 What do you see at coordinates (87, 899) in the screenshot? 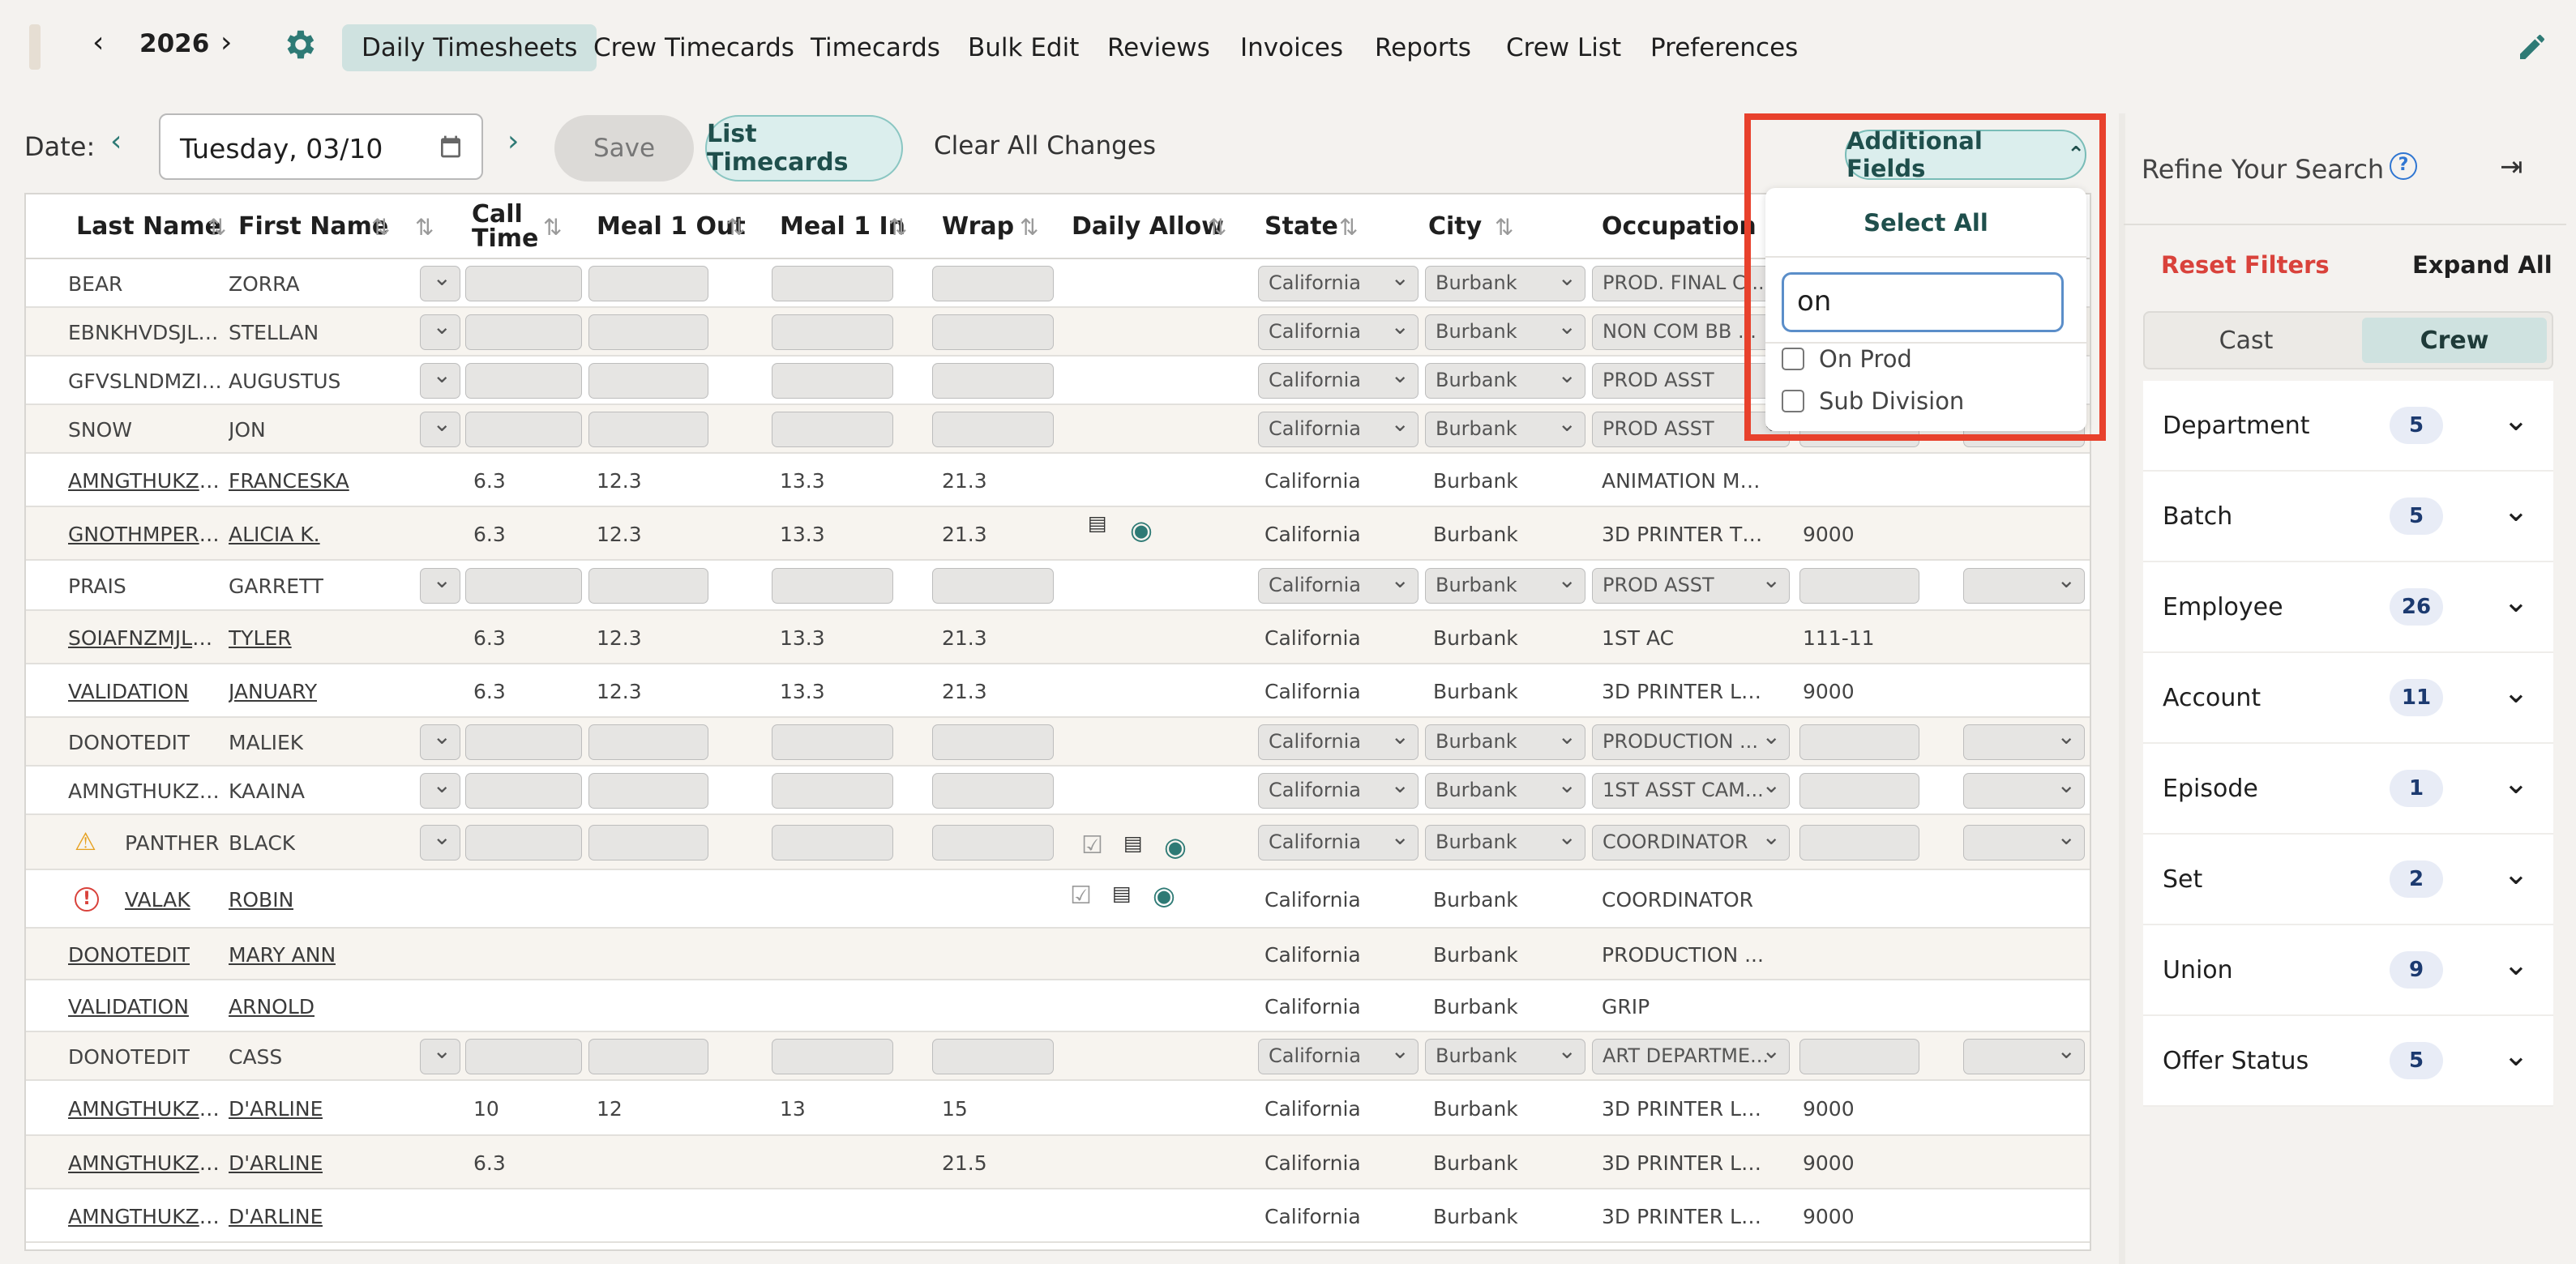
I see `error-icon: !` at bounding box center [87, 899].